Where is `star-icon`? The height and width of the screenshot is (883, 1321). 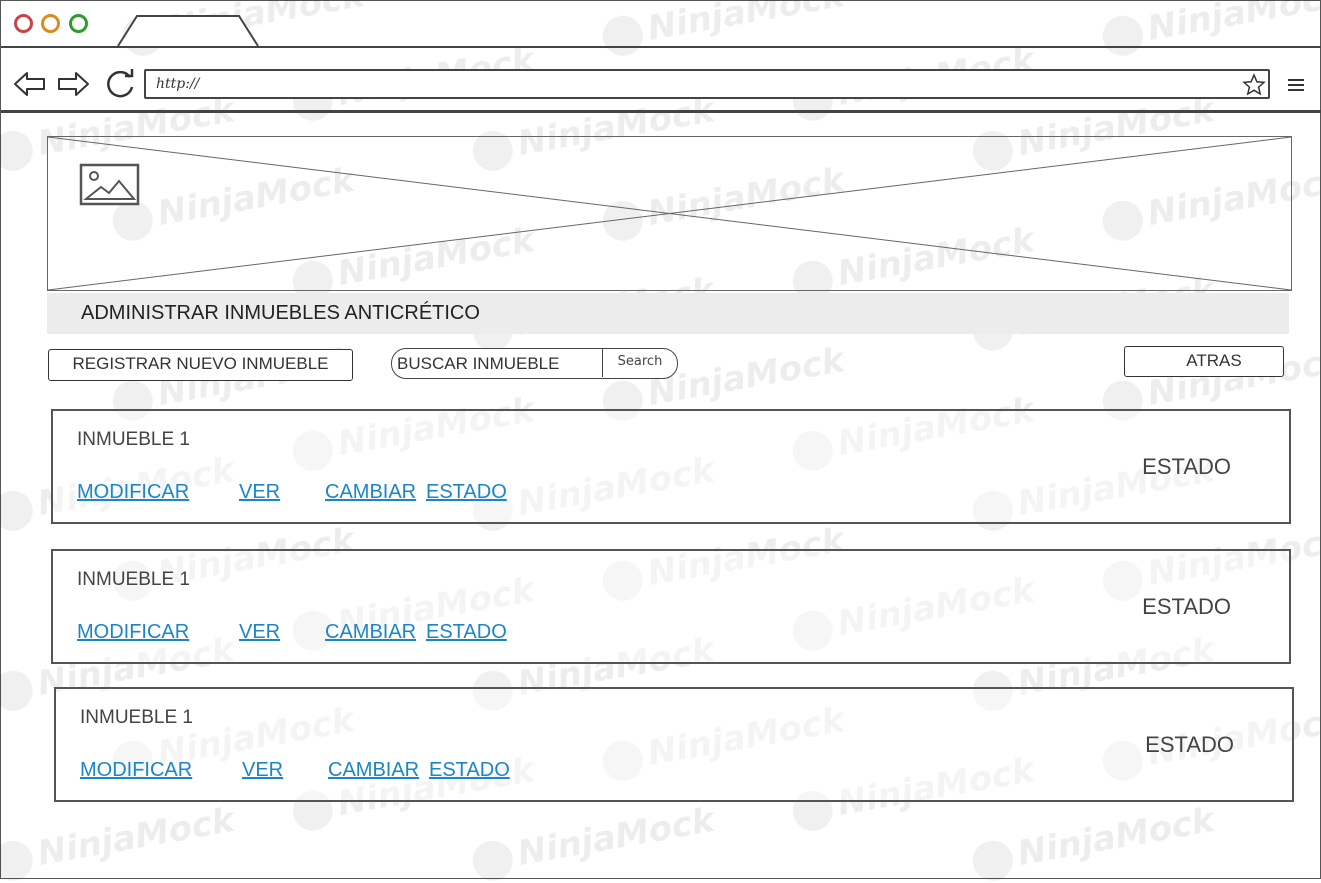
star-icon is located at coordinates (1254, 85).